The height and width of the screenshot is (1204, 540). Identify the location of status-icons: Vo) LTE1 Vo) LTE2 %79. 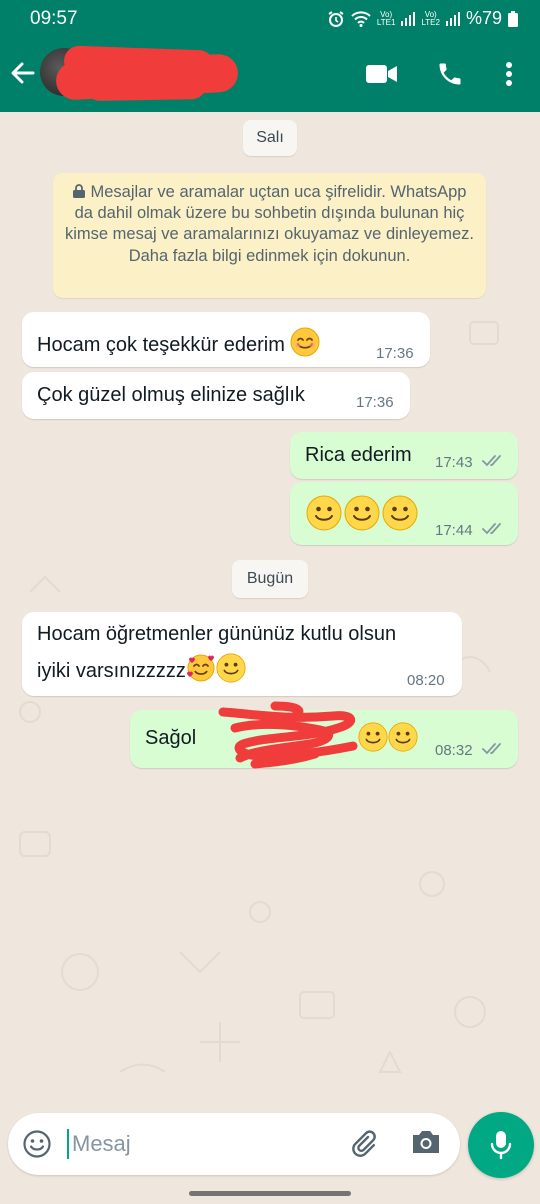
(422, 18).